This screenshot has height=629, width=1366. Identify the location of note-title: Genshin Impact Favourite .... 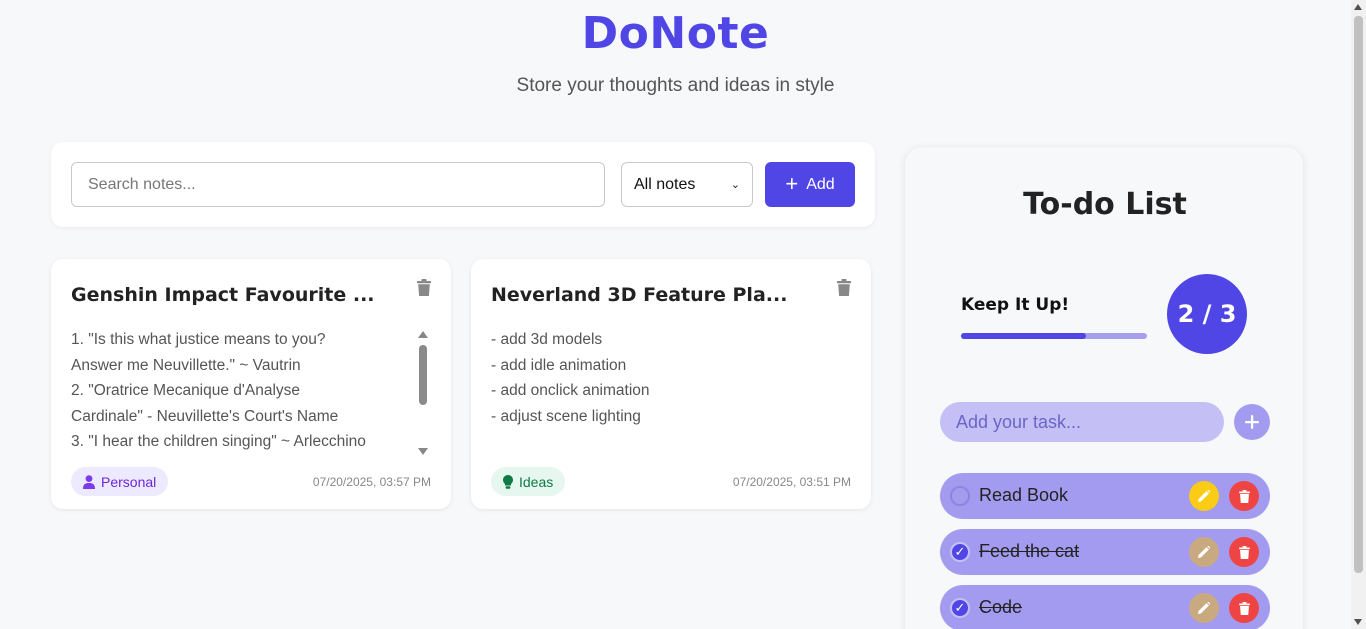
(223, 295).